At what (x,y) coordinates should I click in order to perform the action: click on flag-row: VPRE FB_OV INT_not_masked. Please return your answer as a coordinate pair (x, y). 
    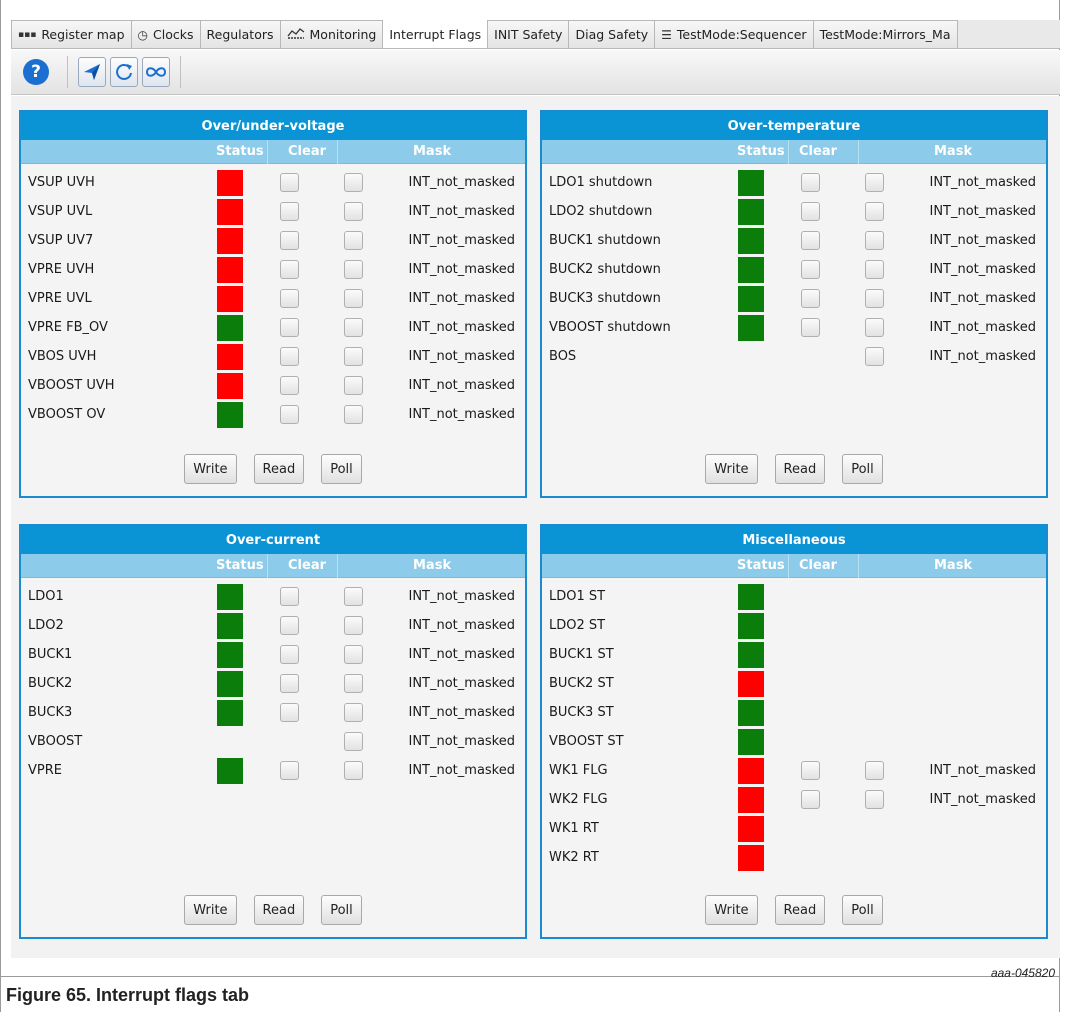
    Looking at the image, I should click on (273, 327).